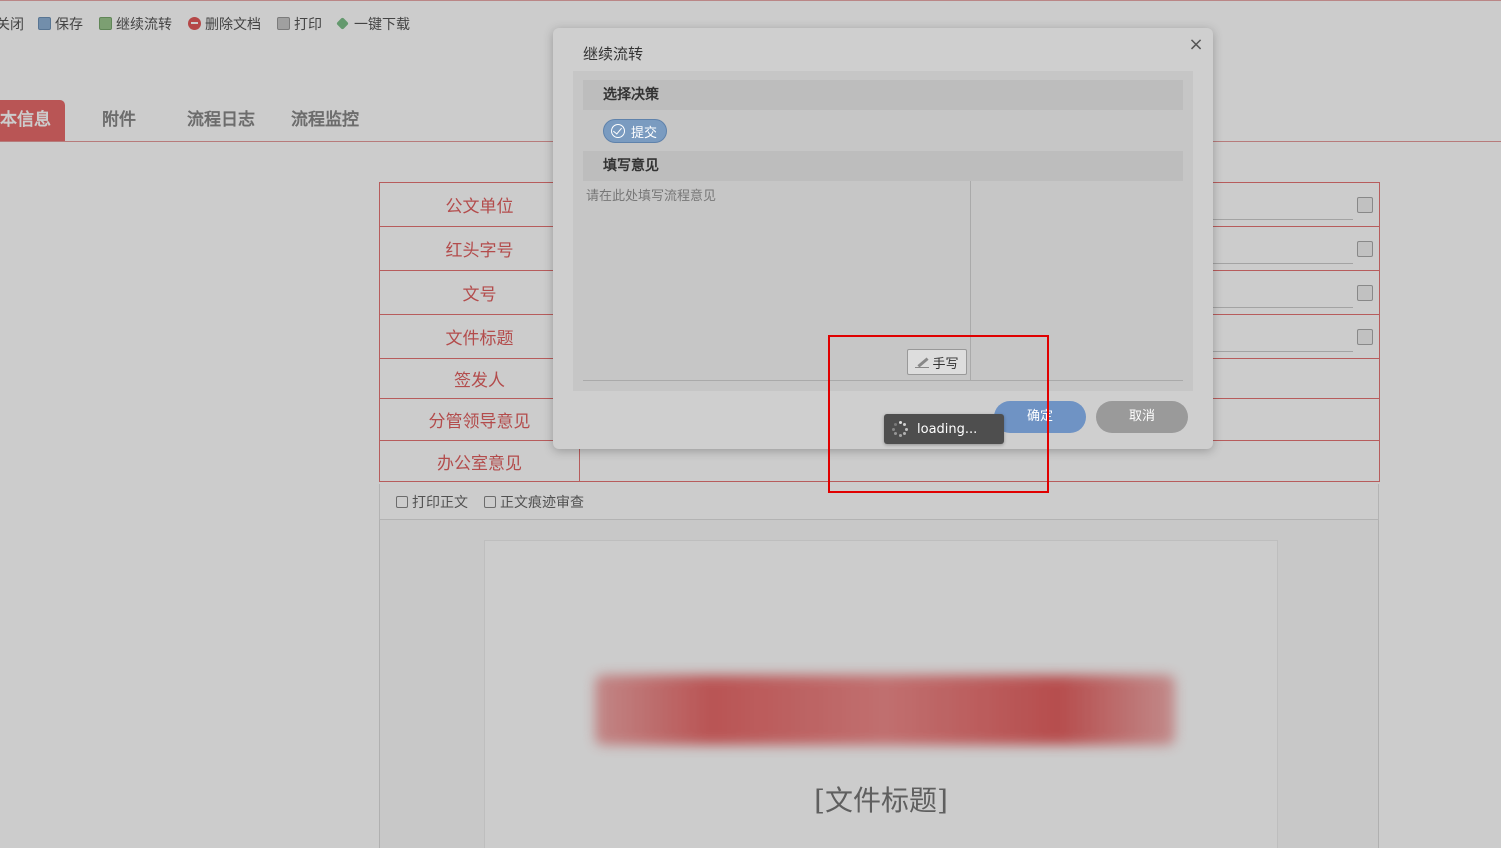 Image resolution: width=1501 pixels, height=848 pixels. What do you see at coordinates (883, 166) in the screenshot?
I see `opinion-section-header: 填写意见` at bounding box center [883, 166].